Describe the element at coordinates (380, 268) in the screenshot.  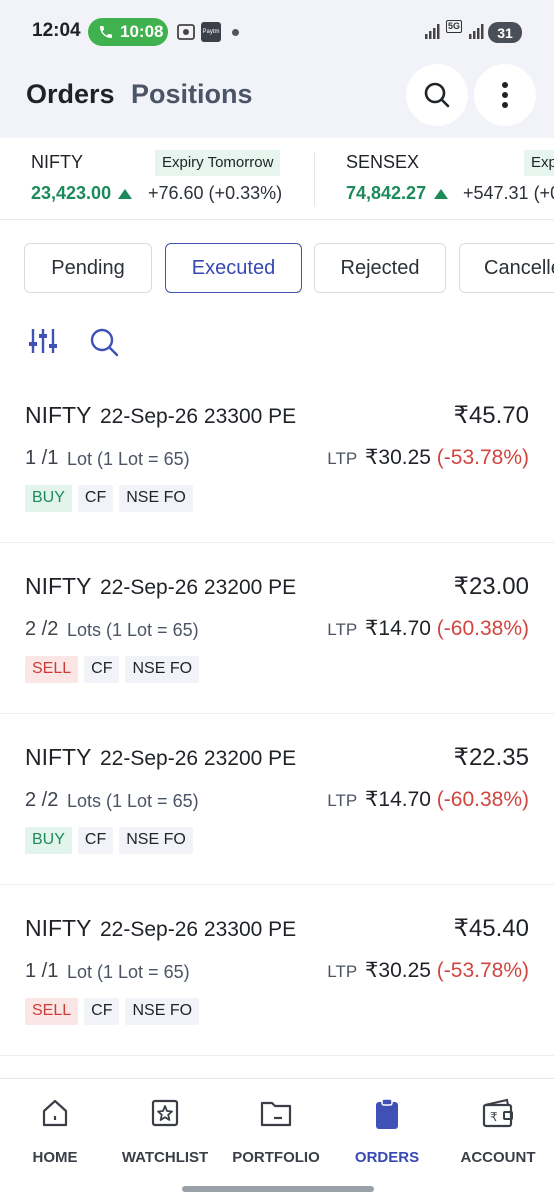
I see `filter-rejected: Rejected` at that location.